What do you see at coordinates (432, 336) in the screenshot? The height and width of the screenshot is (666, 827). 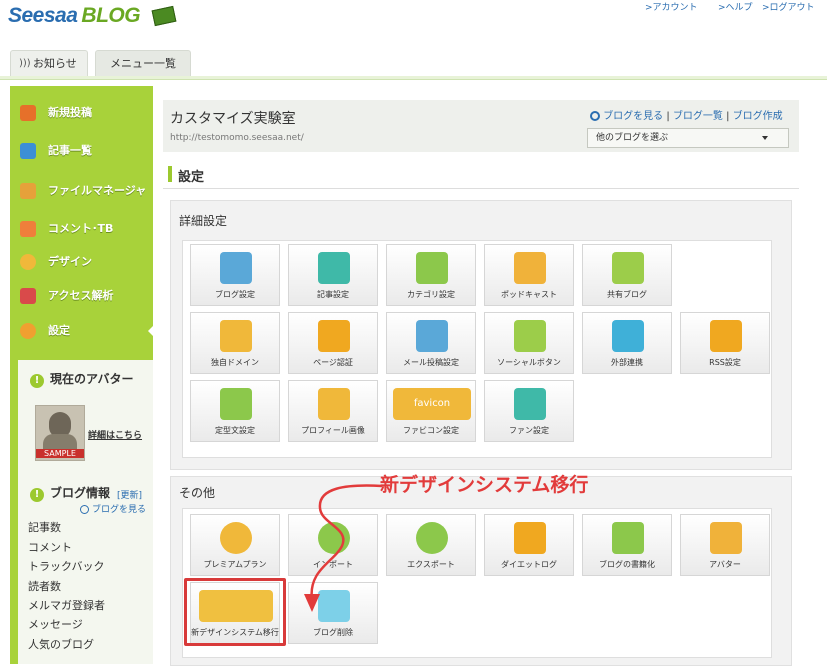 I see `mail-tools-icon` at bounding box center [432, 336].